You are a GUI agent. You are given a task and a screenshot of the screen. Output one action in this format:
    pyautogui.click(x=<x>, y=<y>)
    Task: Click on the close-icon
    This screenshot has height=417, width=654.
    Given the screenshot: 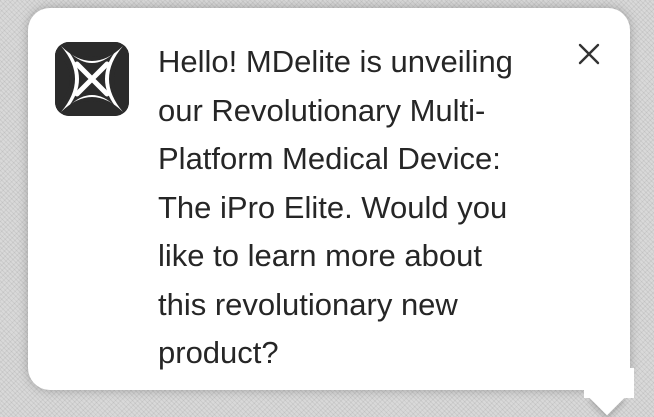 What is the action you would take?
    pyautogui.click(x=589, y=54)
    